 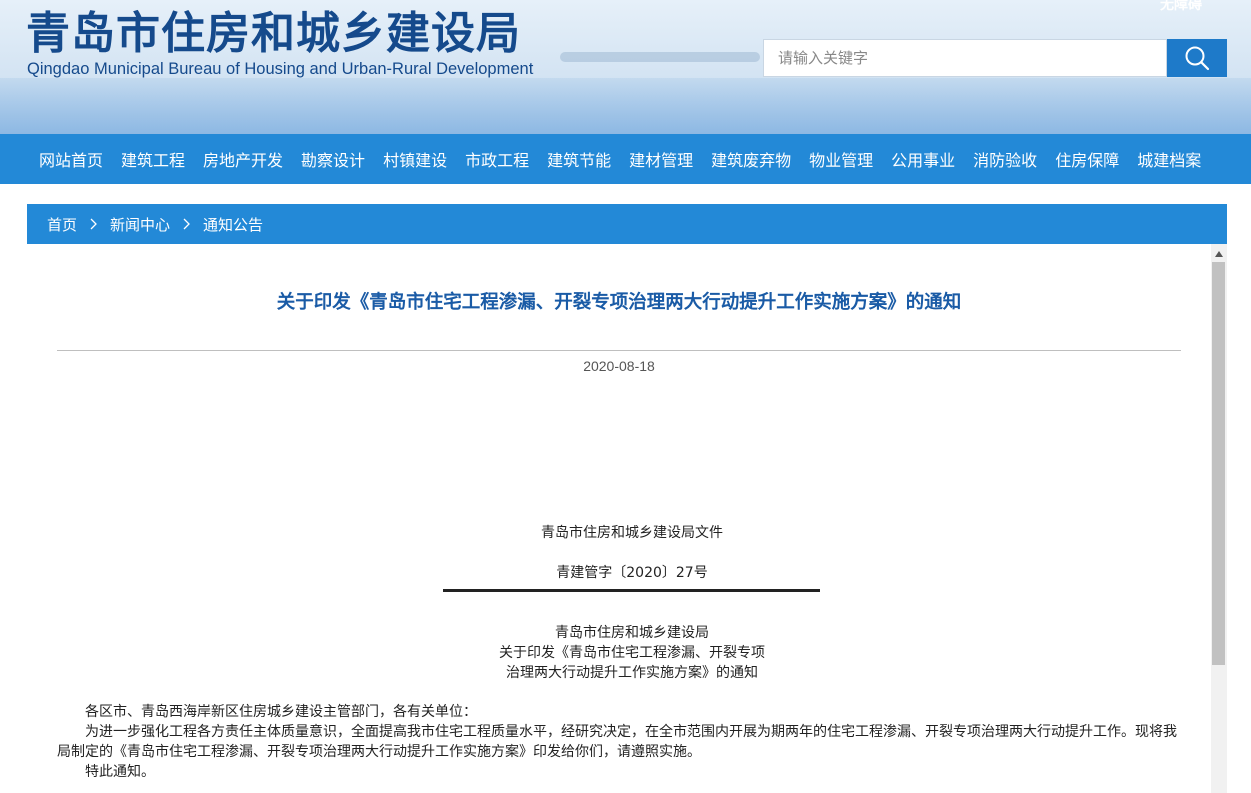 What do you see at coordinates (497, 159) in the screenshot?
I see `nav-item-municipal: 市政工程` at bounding box center [497, 159].